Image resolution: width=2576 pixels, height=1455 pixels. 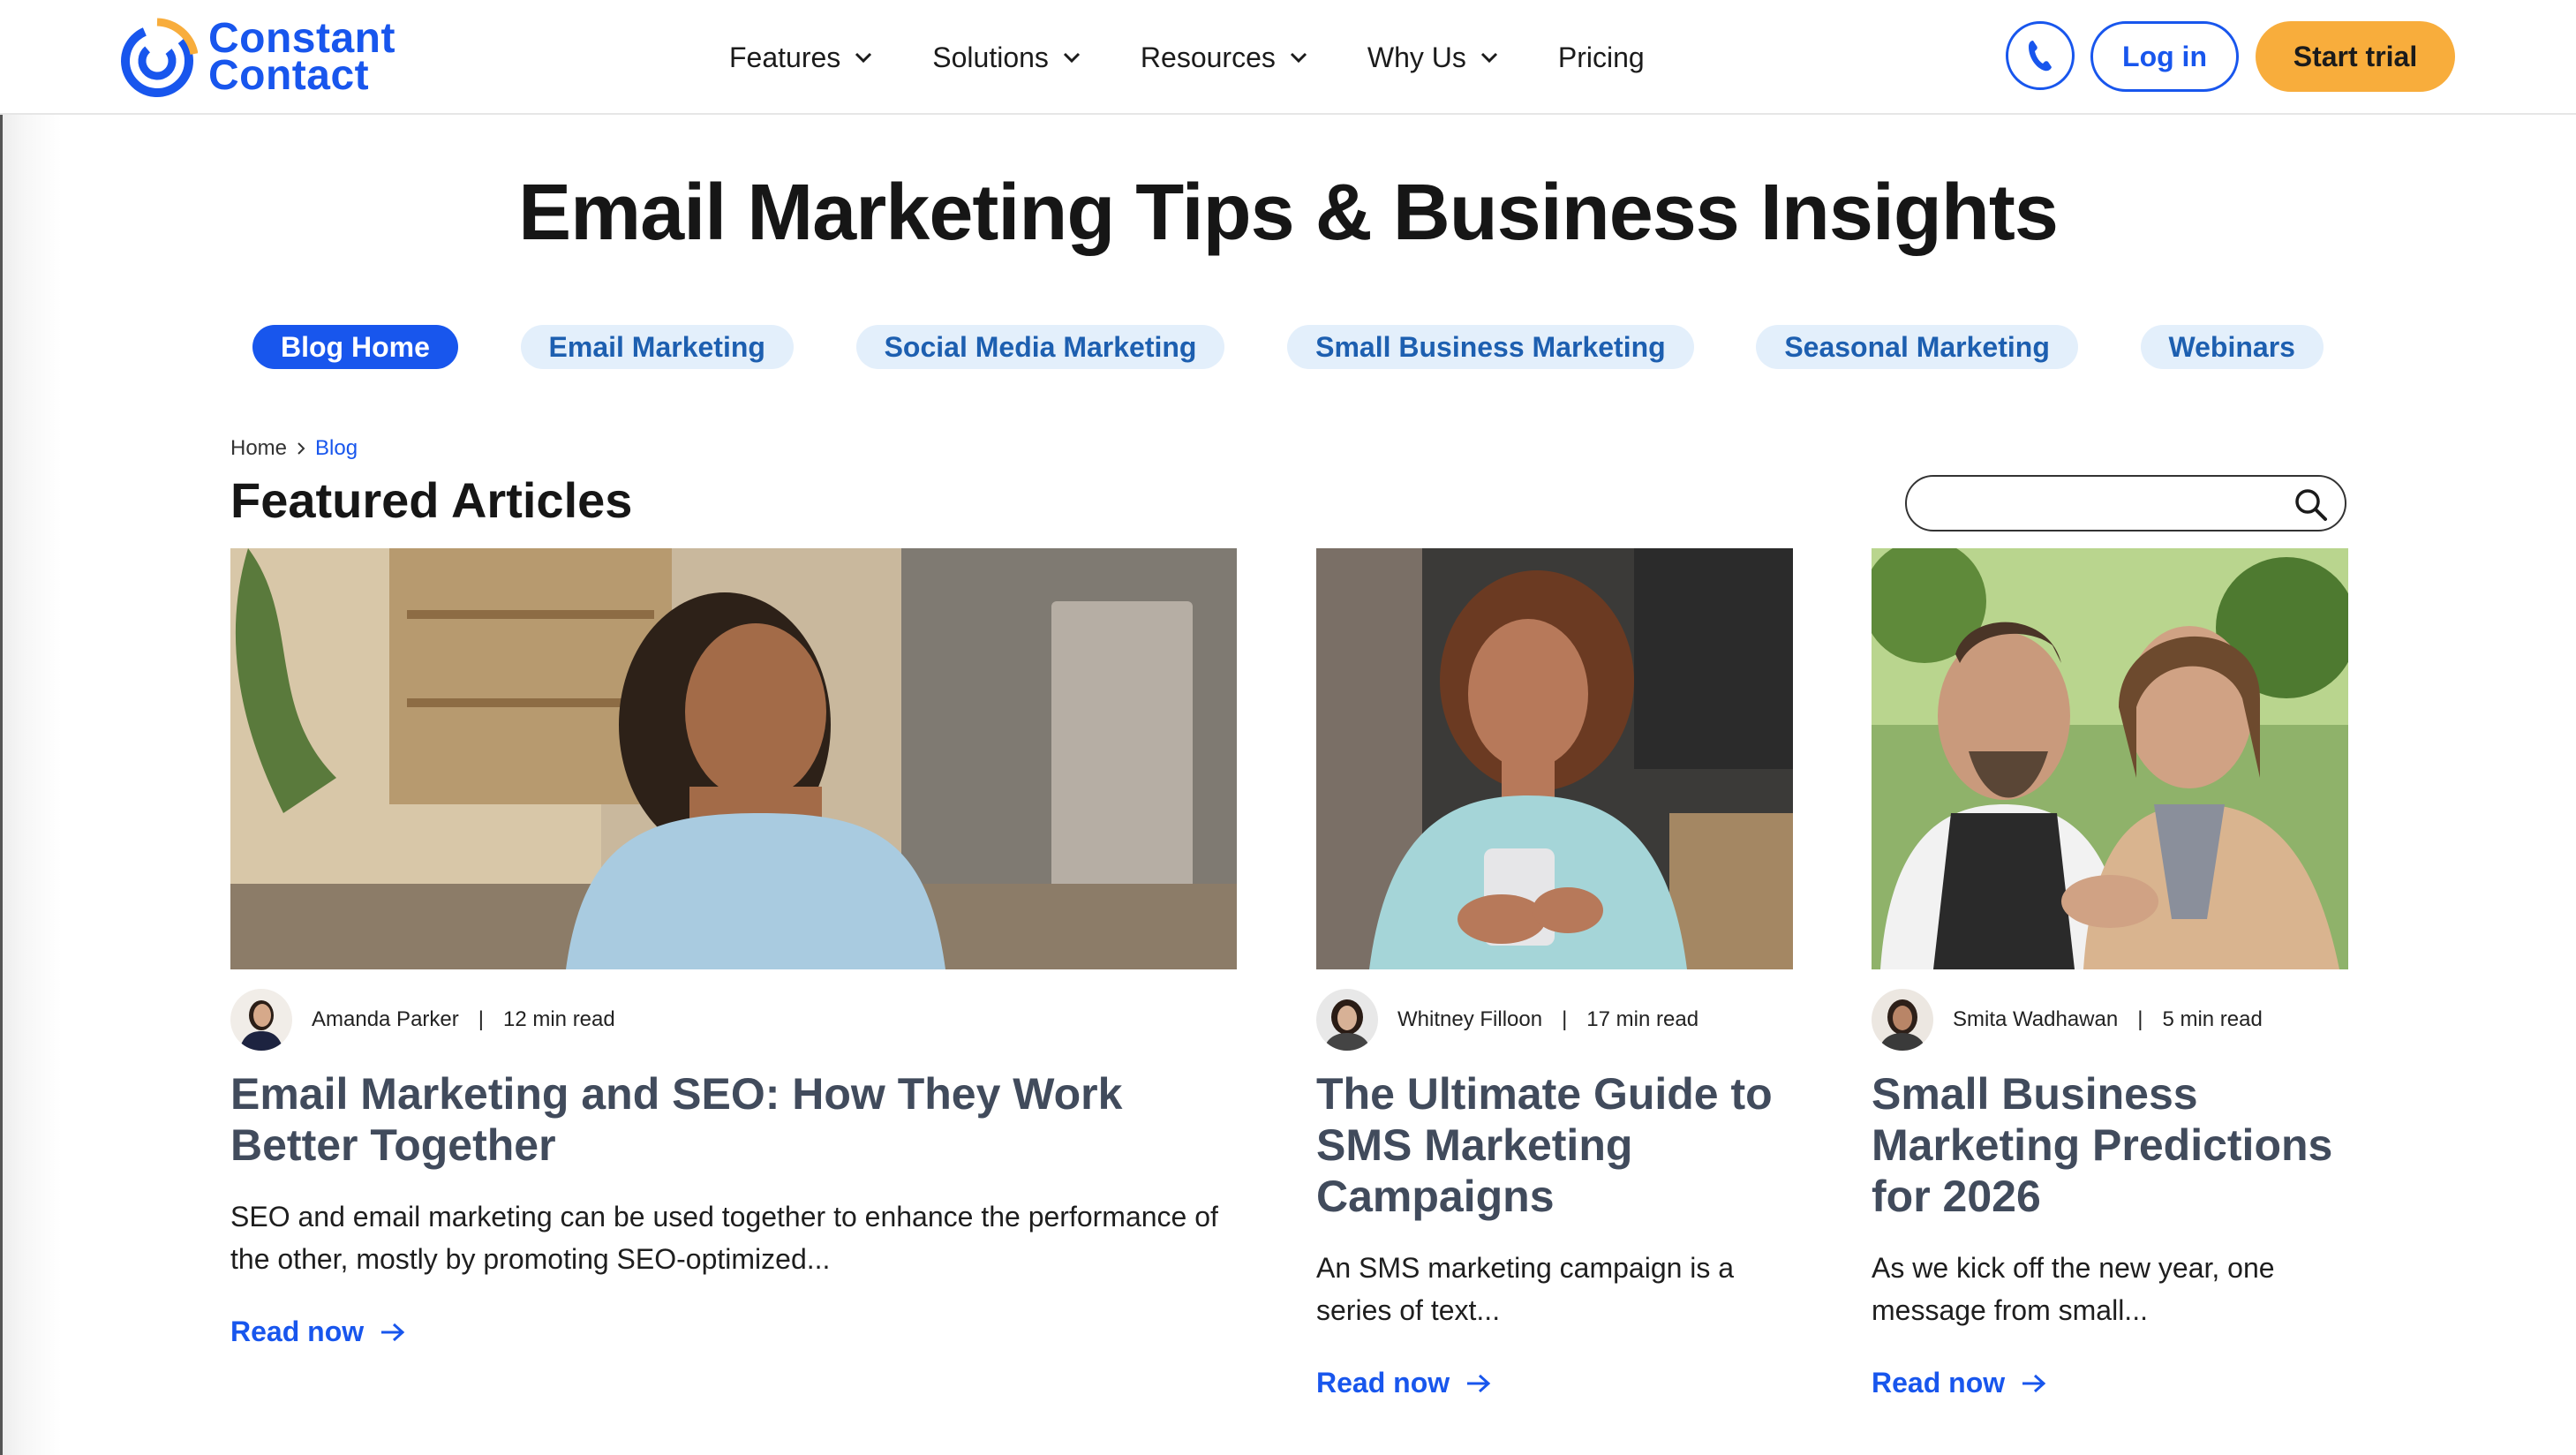 What do you see at coordinates (1040, 347) in the screenshot?
I see `tab-social-media-marketing: Social Media Marketing` at bounding box center [1040, 347].